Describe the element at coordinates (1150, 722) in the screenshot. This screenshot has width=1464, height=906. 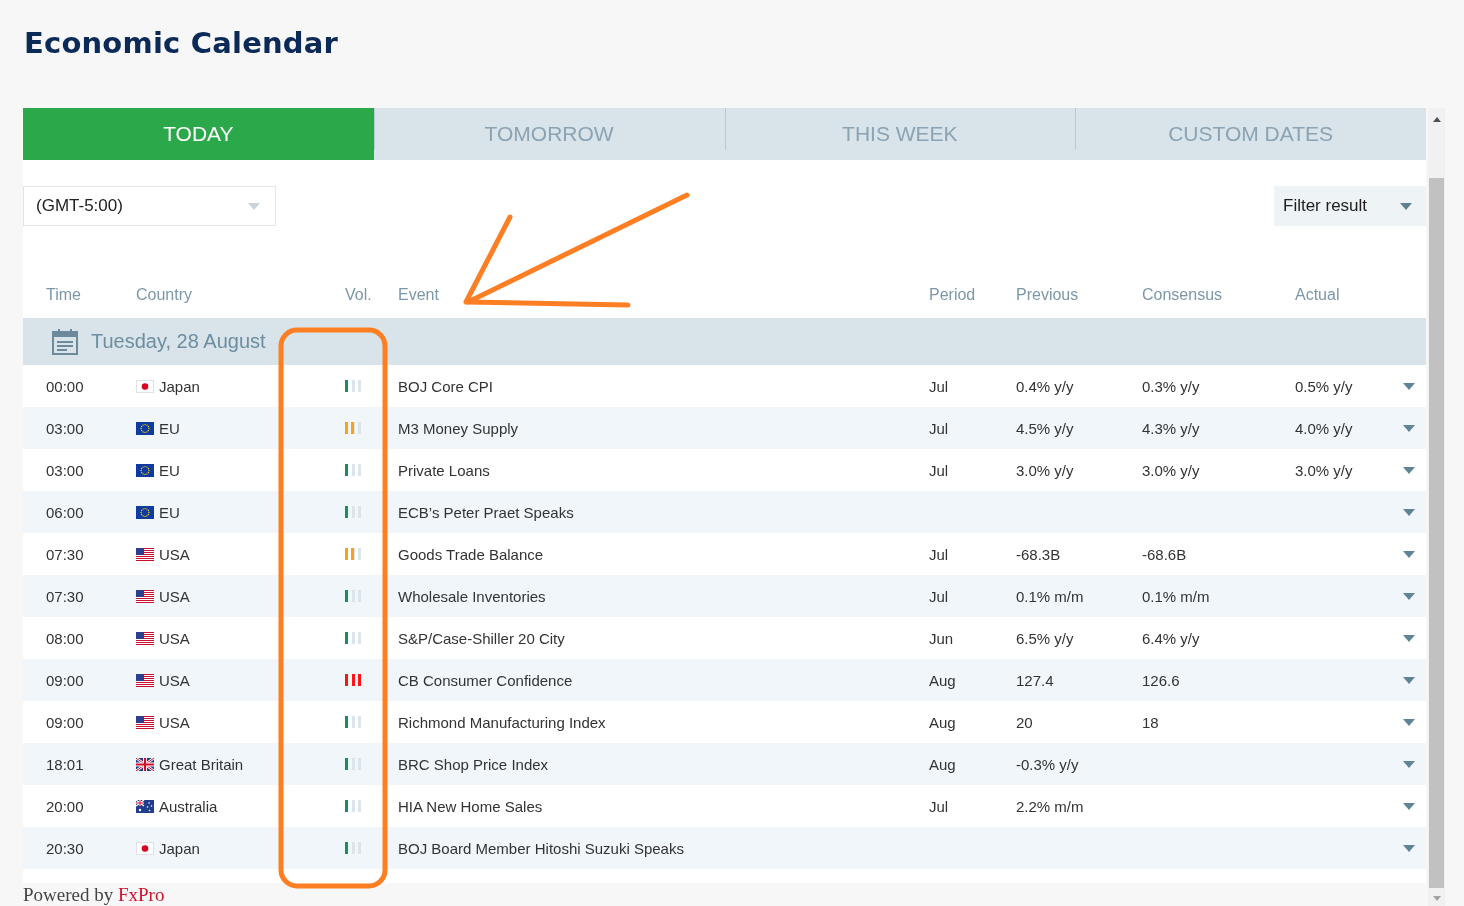
I see `consensus-value: 18` at that location.